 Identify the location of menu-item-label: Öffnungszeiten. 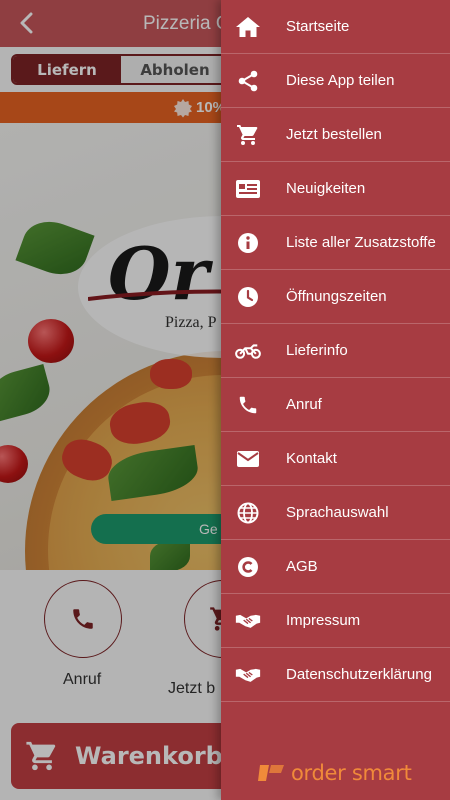
(336, 296).